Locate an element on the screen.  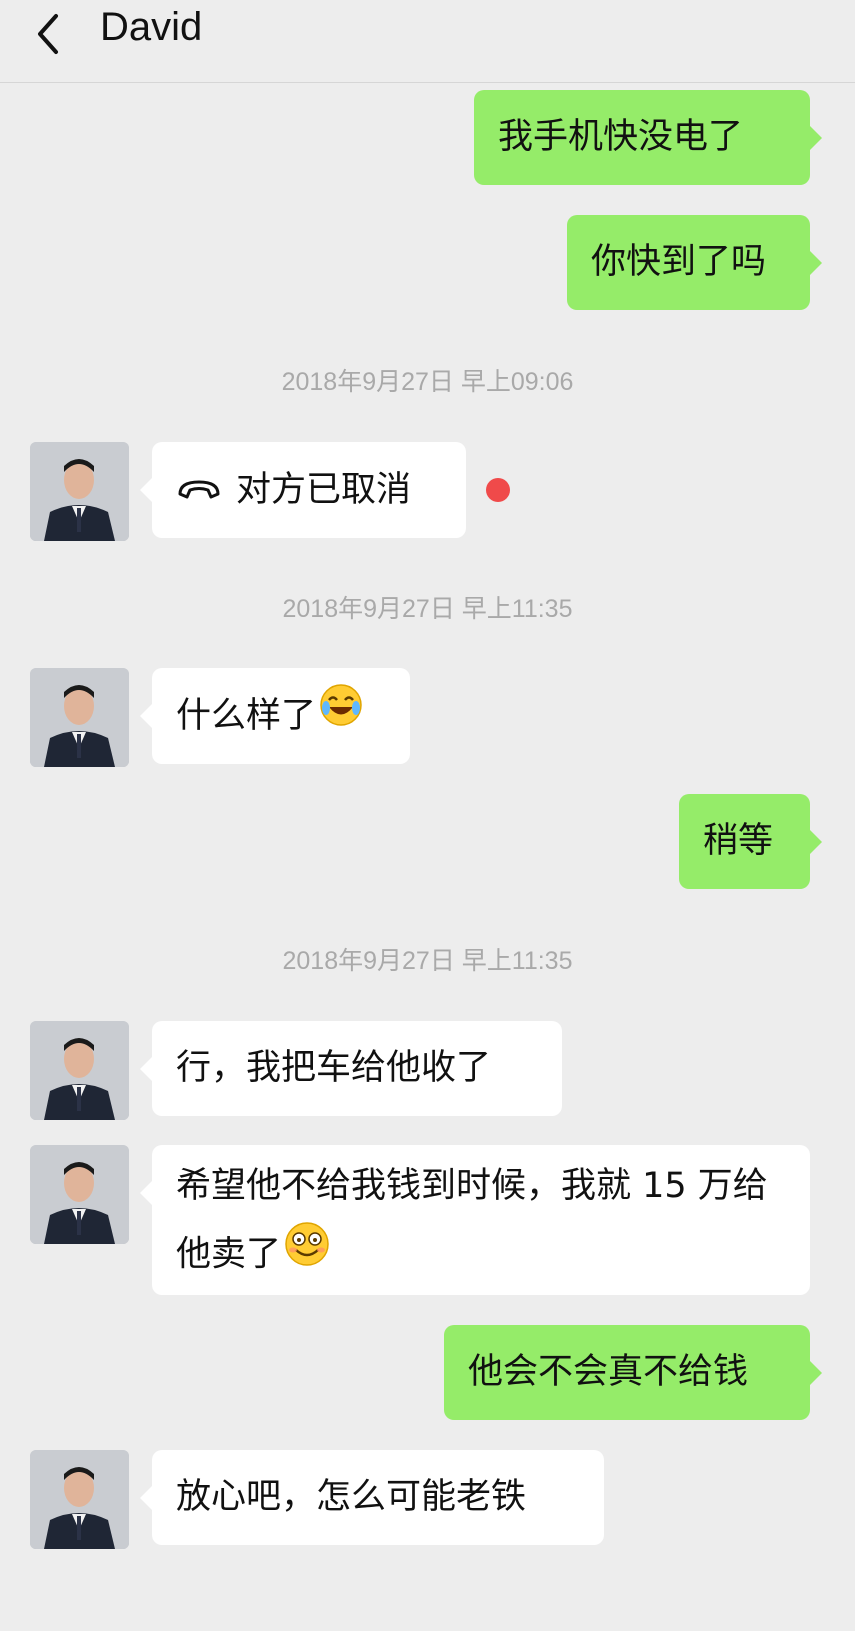
grinning-emoji is located at coordinates (307, 1255).